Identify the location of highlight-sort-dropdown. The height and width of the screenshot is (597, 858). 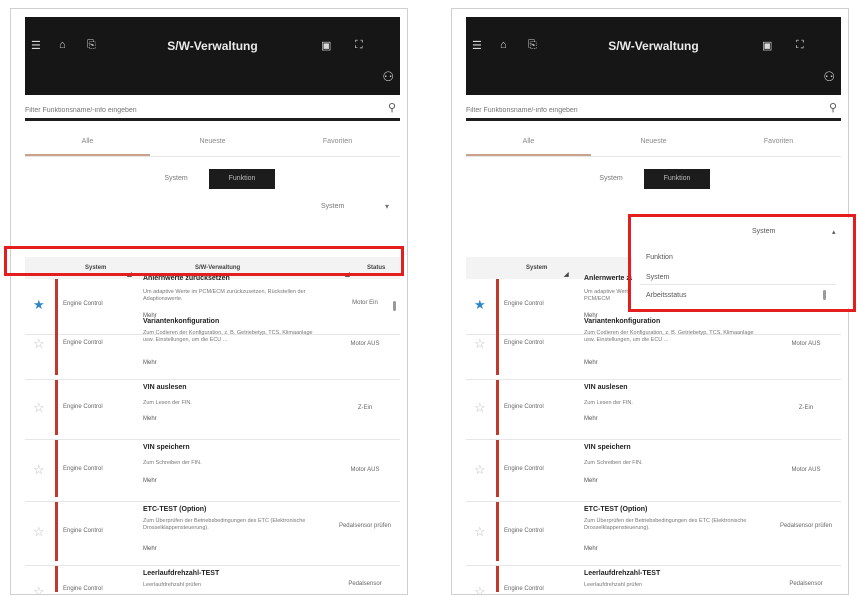
(742, 263).